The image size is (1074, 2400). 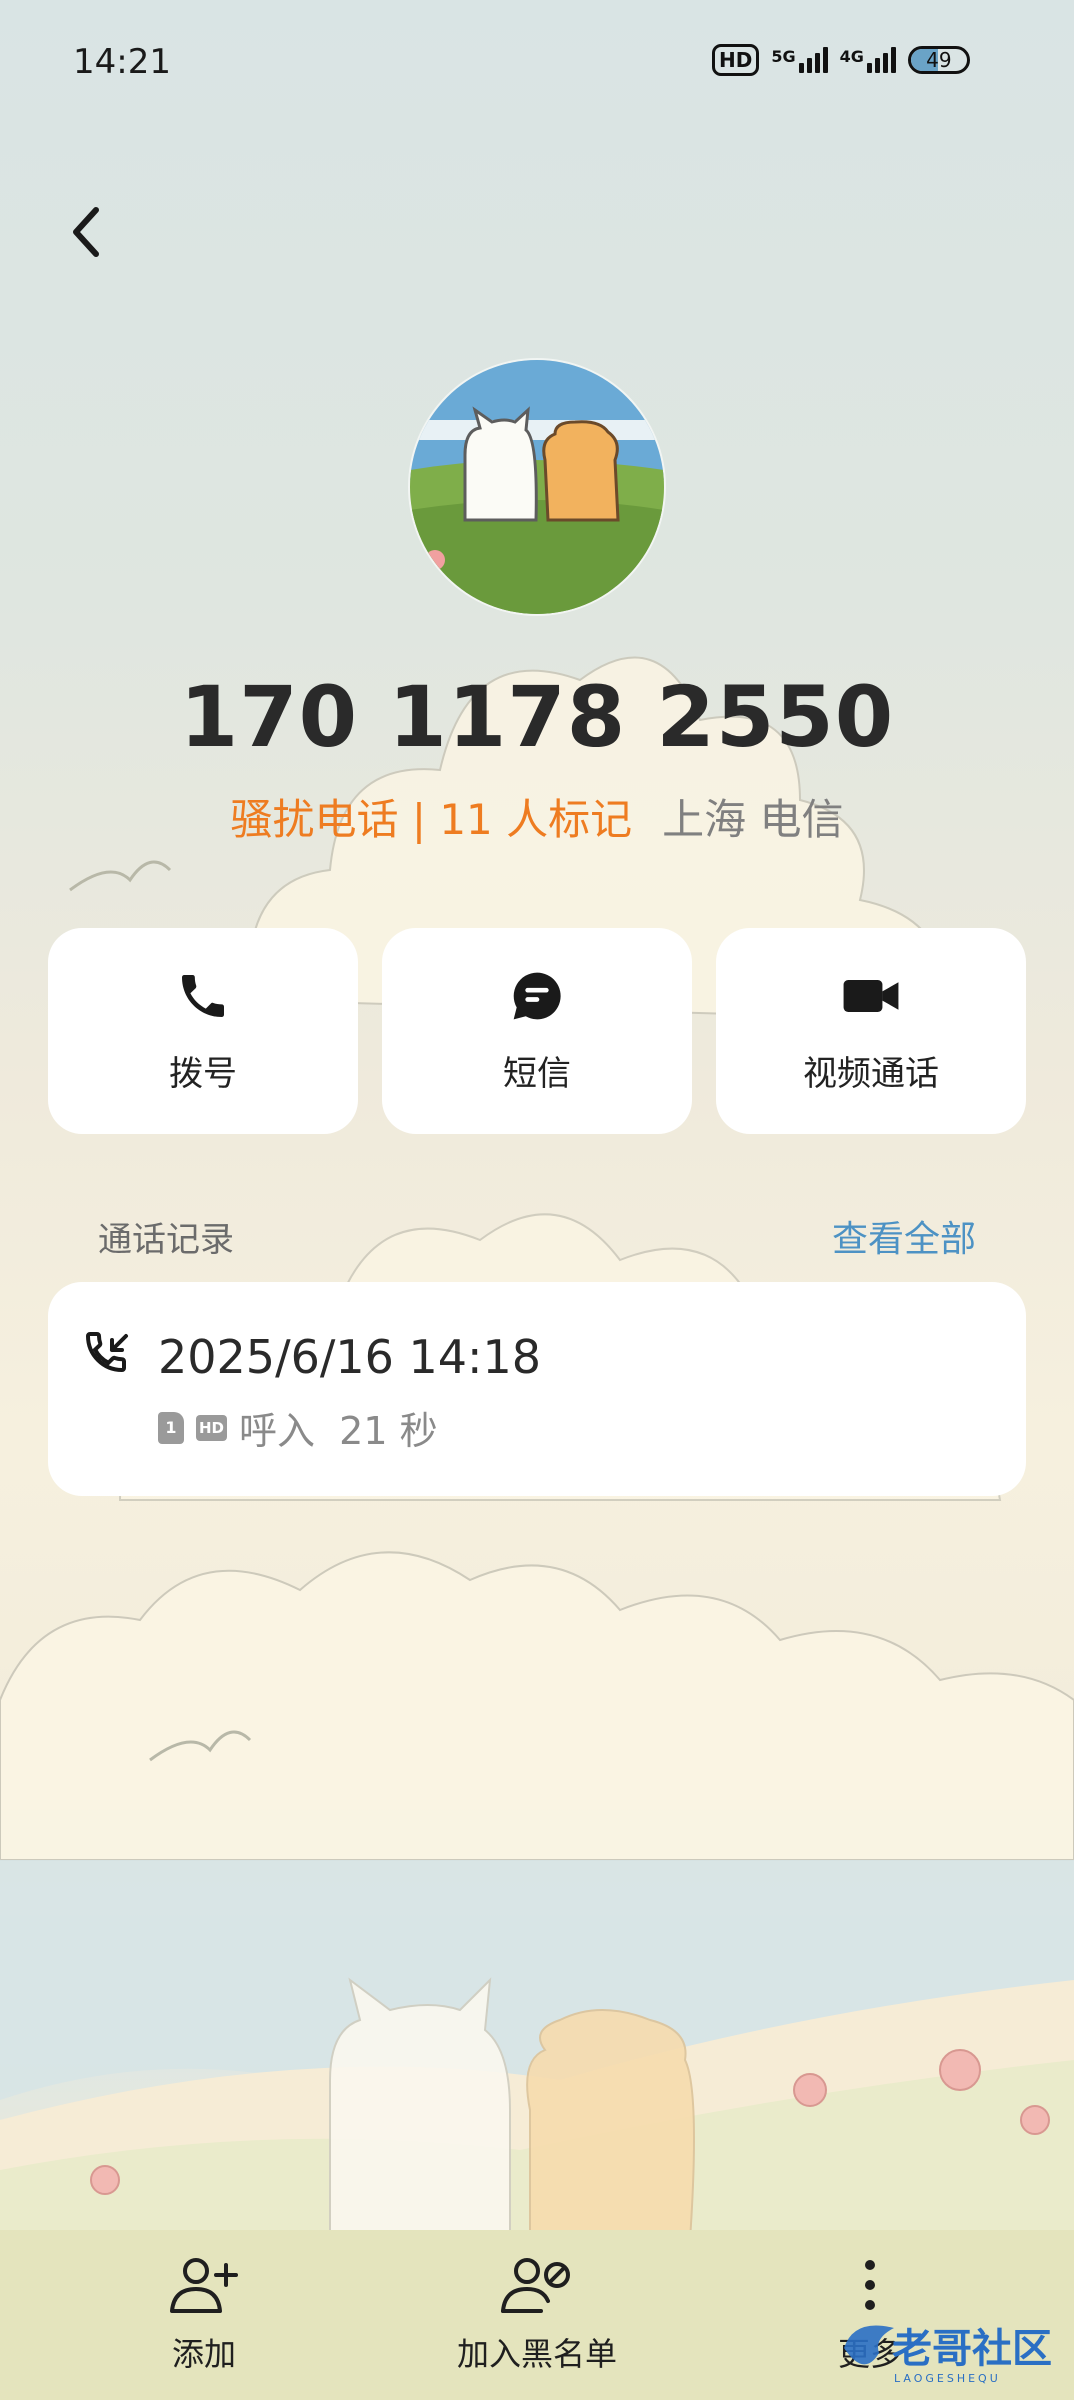 What do you see at coordinates (535, 2285) in the screenshot?
I see `block-person-icon` at bounding box center [535, 2285].